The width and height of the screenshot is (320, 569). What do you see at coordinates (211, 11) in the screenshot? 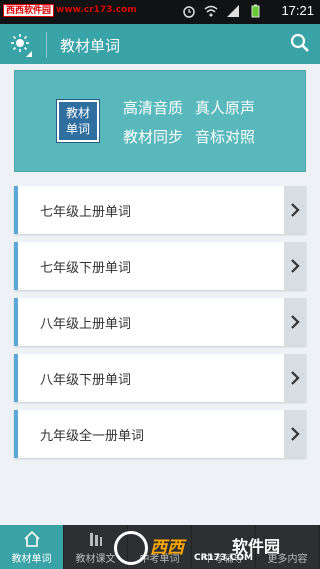
I see `wifi-icon` at bounding box center [211, 11].